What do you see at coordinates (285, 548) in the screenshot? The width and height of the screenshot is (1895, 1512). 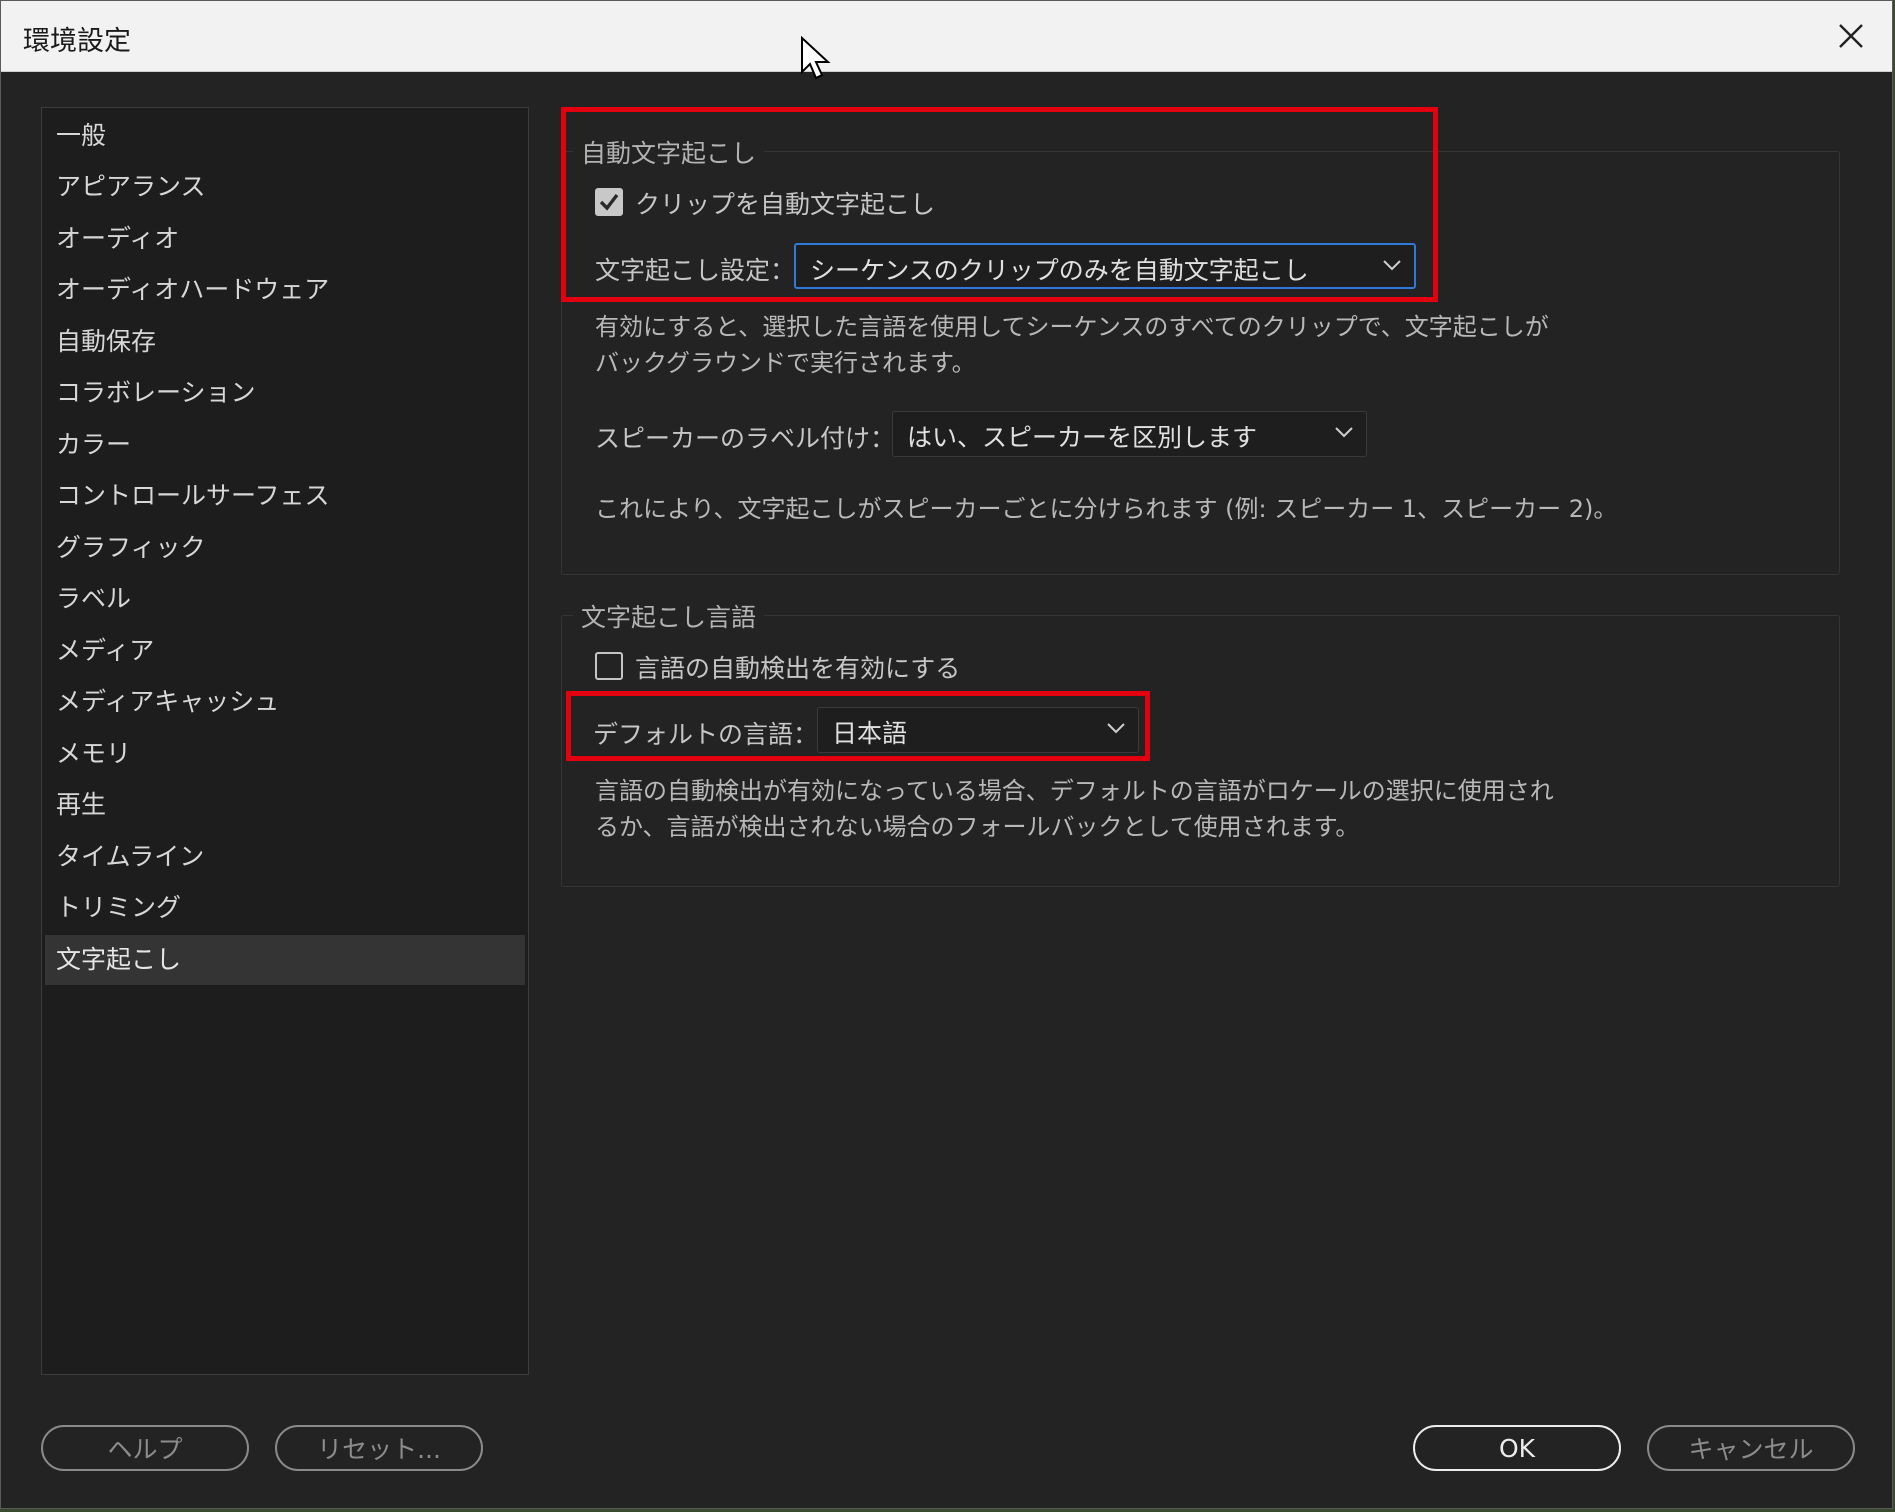 I see `sidebar-item-graphics: グラフィック` at bounding box center [285, 548].